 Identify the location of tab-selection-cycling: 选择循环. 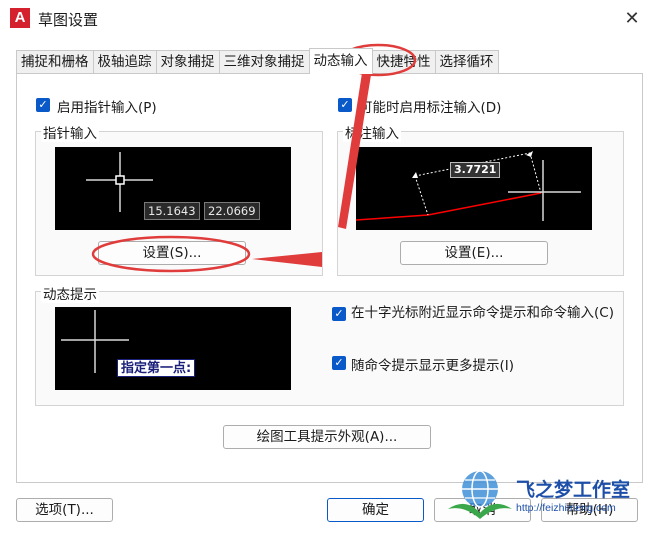
(466, 62).